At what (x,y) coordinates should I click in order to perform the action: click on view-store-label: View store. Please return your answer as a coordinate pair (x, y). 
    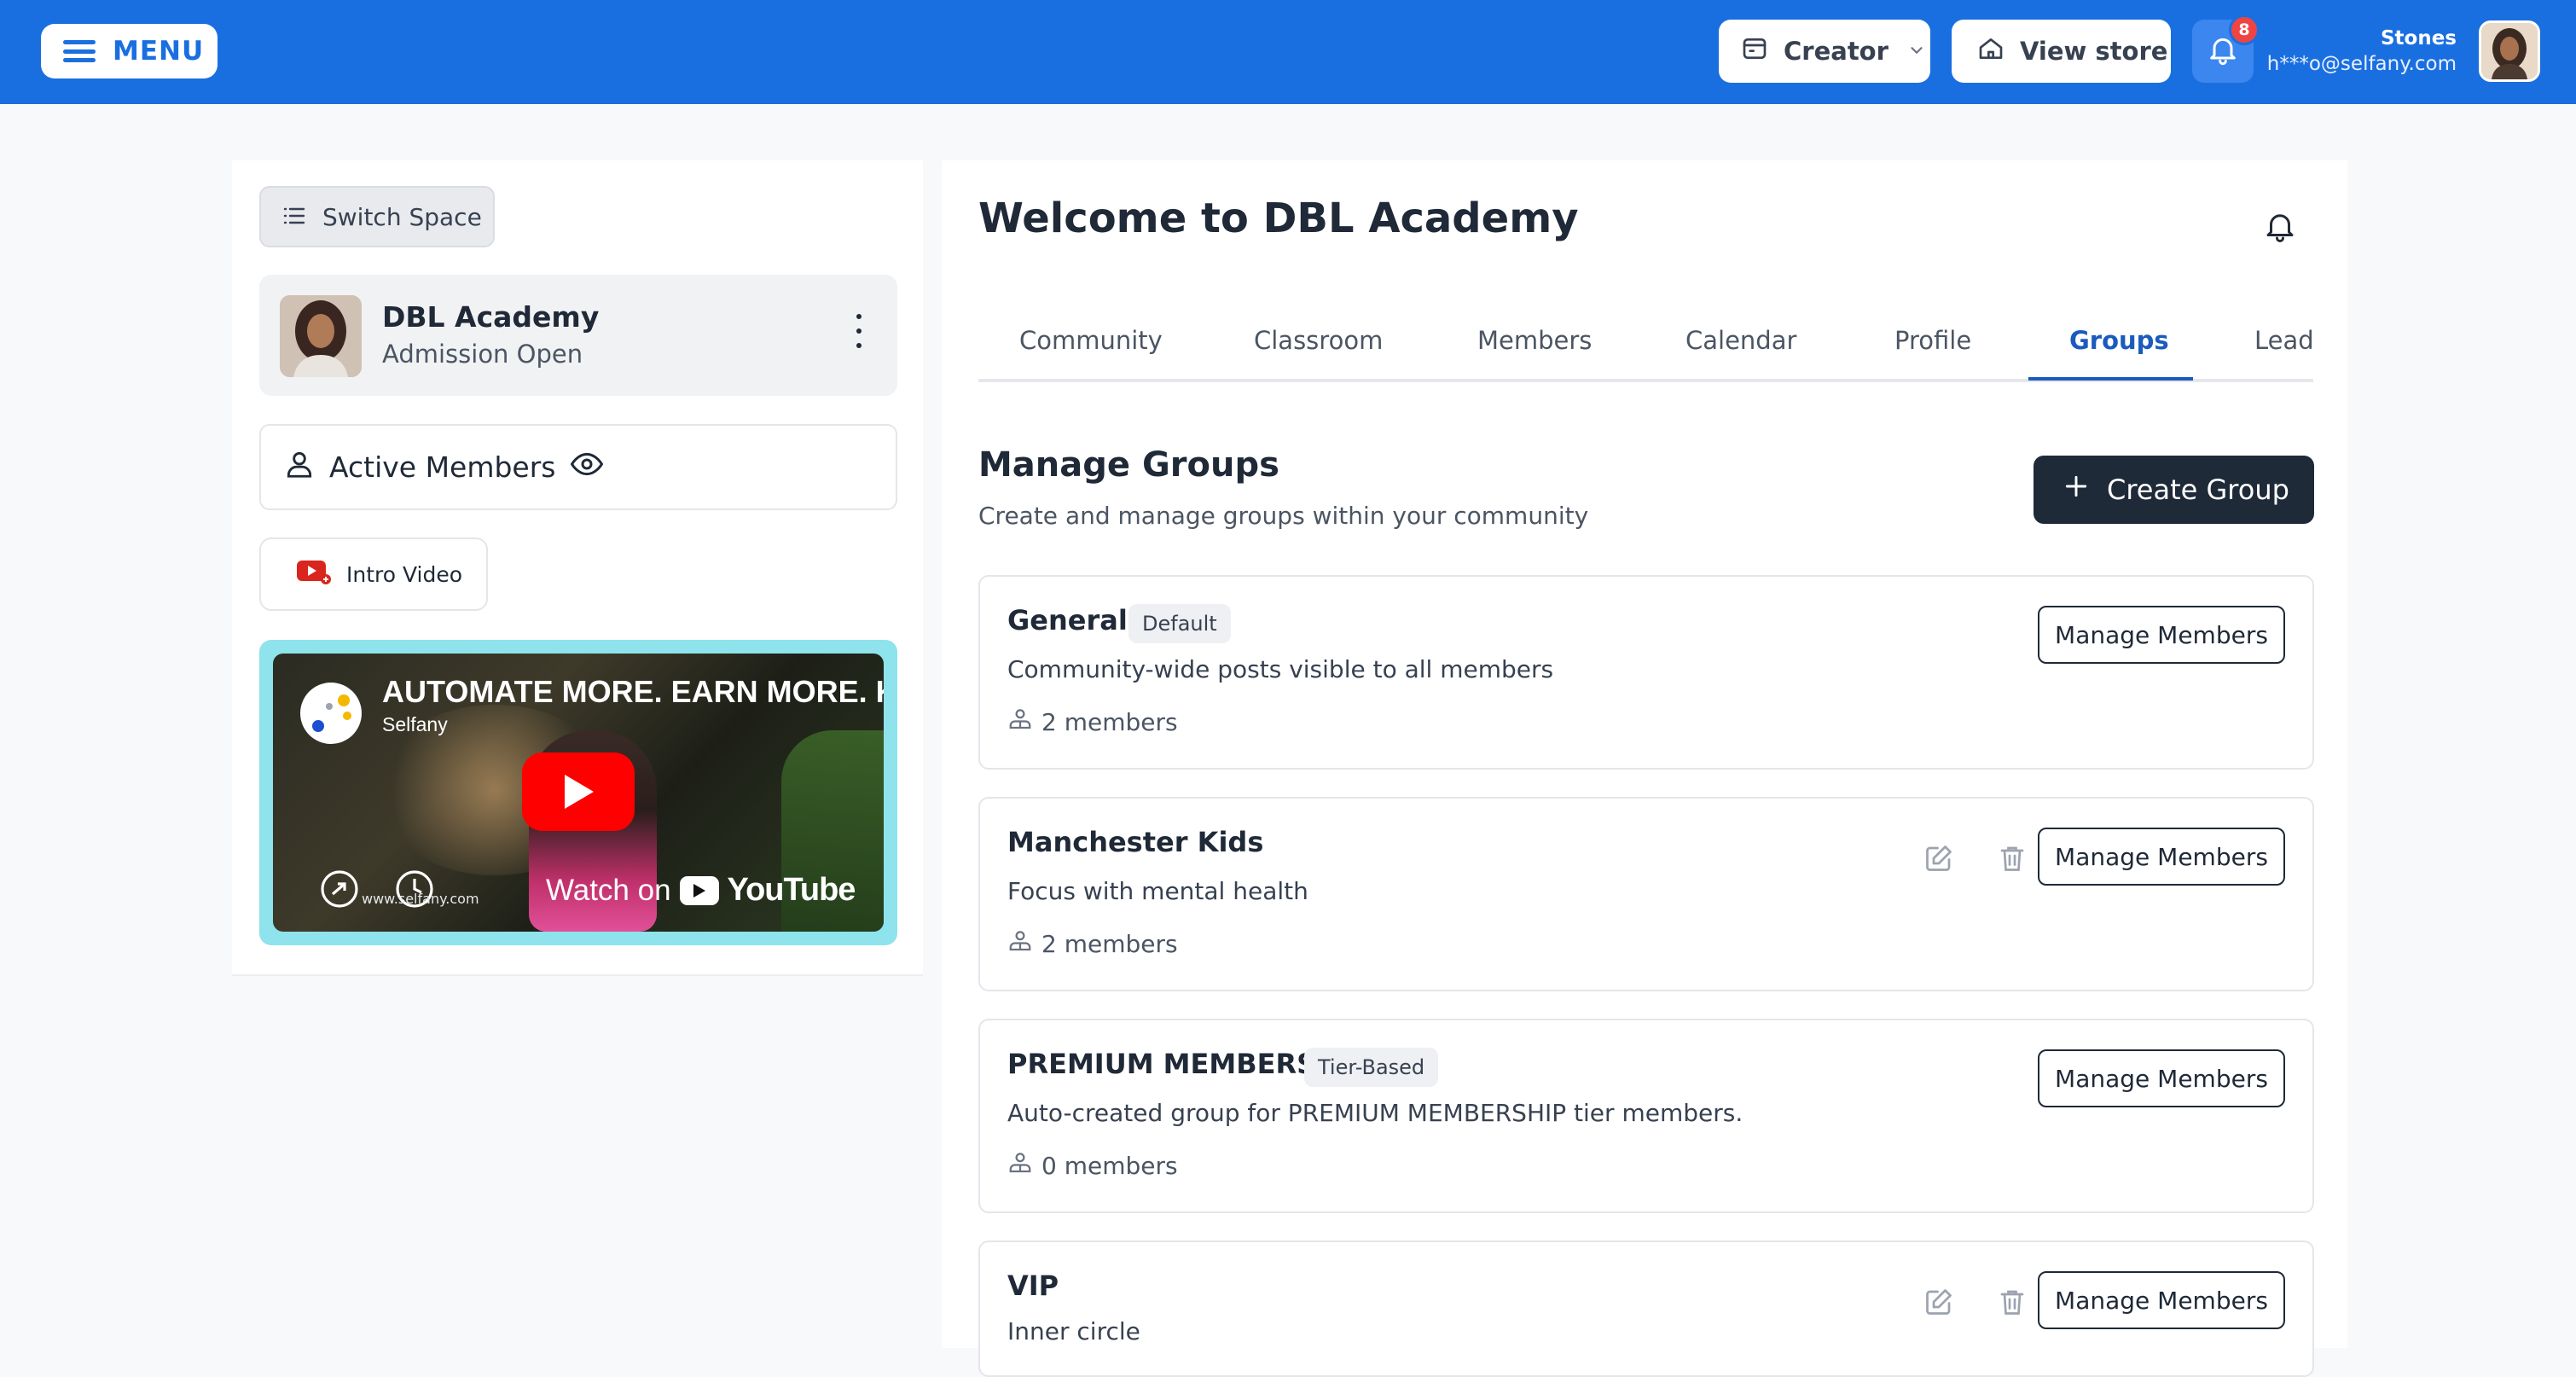
    Looking at the image, I should click on (2094, 51).